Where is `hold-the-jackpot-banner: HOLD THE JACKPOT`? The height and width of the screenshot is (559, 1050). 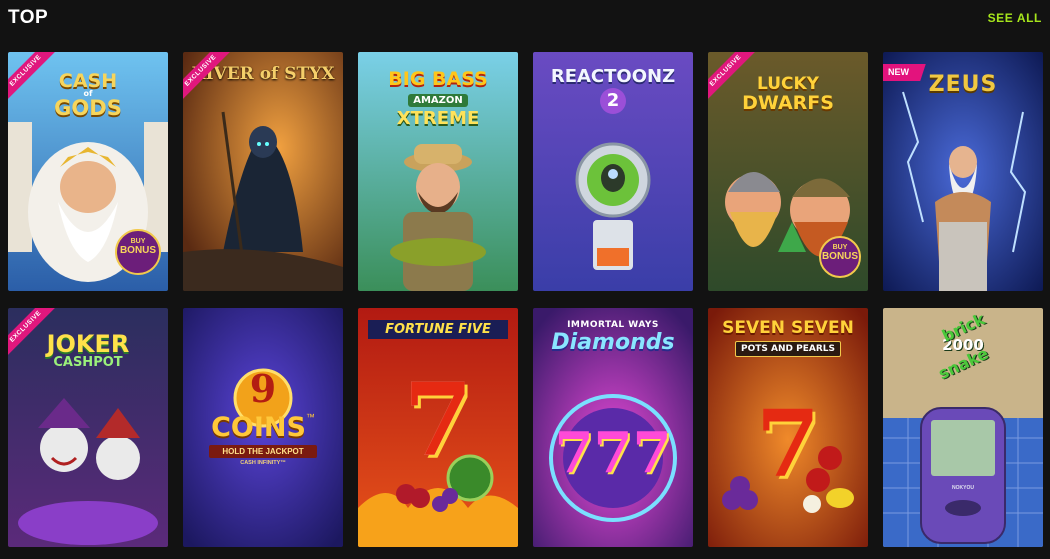 hold-the-jackpot-banner: HOLD THE JACKPOT is located at coordinates (263, 451).